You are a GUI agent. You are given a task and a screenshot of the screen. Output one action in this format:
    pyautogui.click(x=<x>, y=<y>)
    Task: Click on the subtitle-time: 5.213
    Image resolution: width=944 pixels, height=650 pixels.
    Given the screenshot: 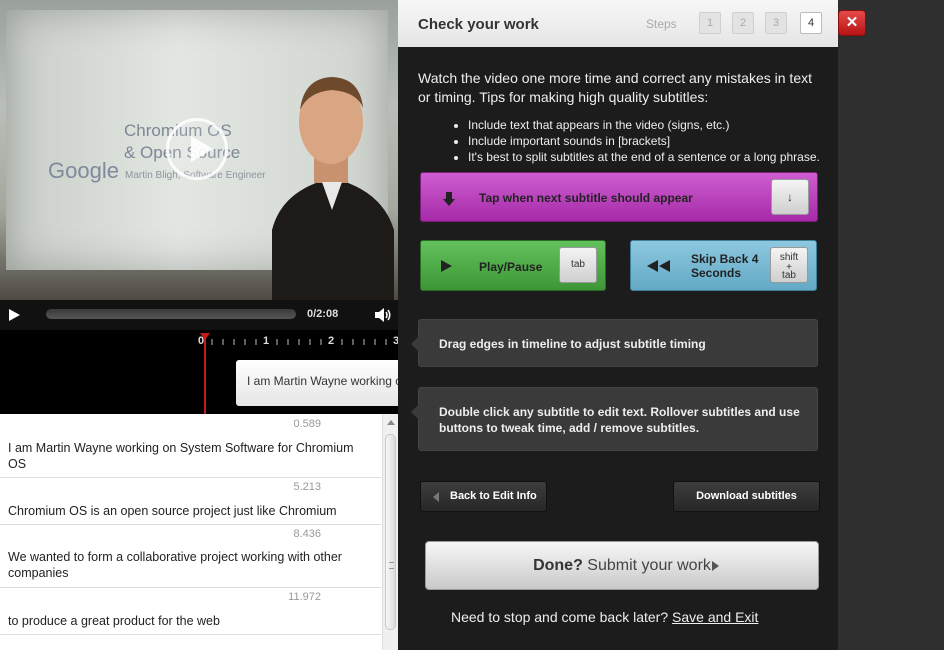 What is the action you would take?
    pyautogui.click(x=307, y=487)
    